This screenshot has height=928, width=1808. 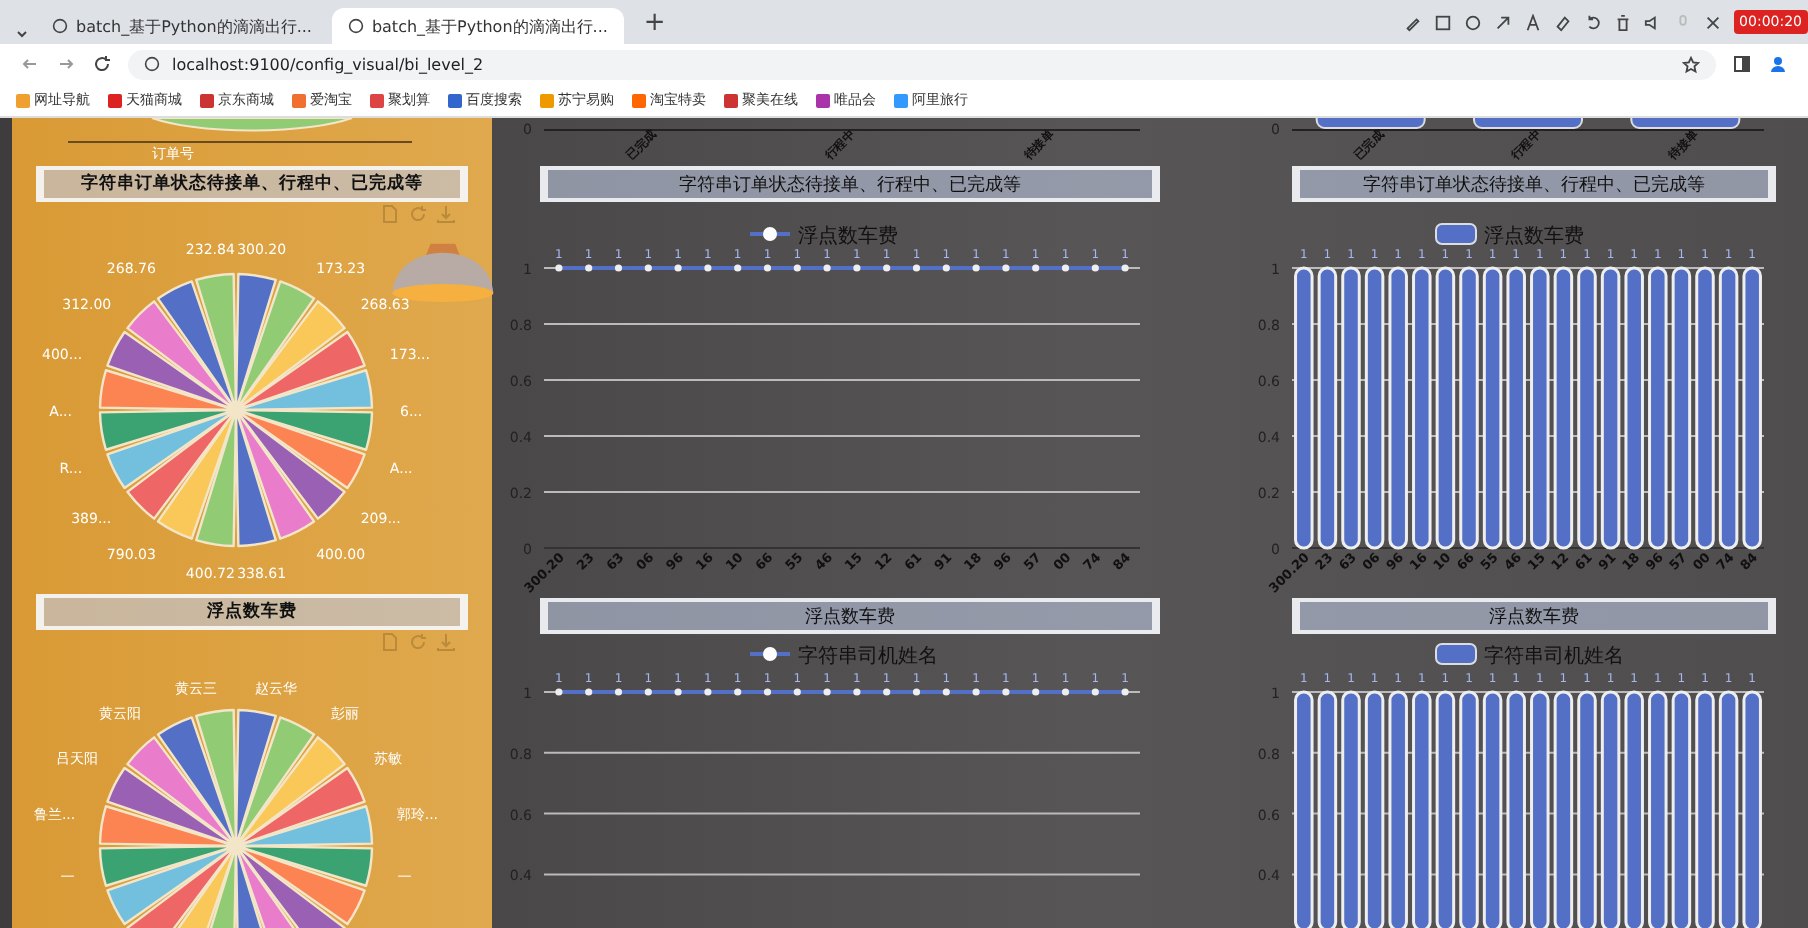 I want to click on new-tab-button: +, so click(x=654, y=22).